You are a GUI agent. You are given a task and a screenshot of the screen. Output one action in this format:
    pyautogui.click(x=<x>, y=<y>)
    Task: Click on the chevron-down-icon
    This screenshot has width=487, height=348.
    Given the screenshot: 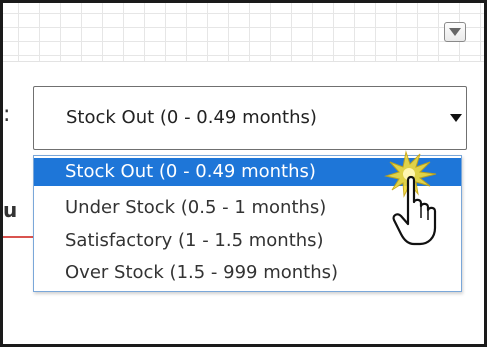 What is the action you would take?
    pyautogui.click(x=455, y=32)
    